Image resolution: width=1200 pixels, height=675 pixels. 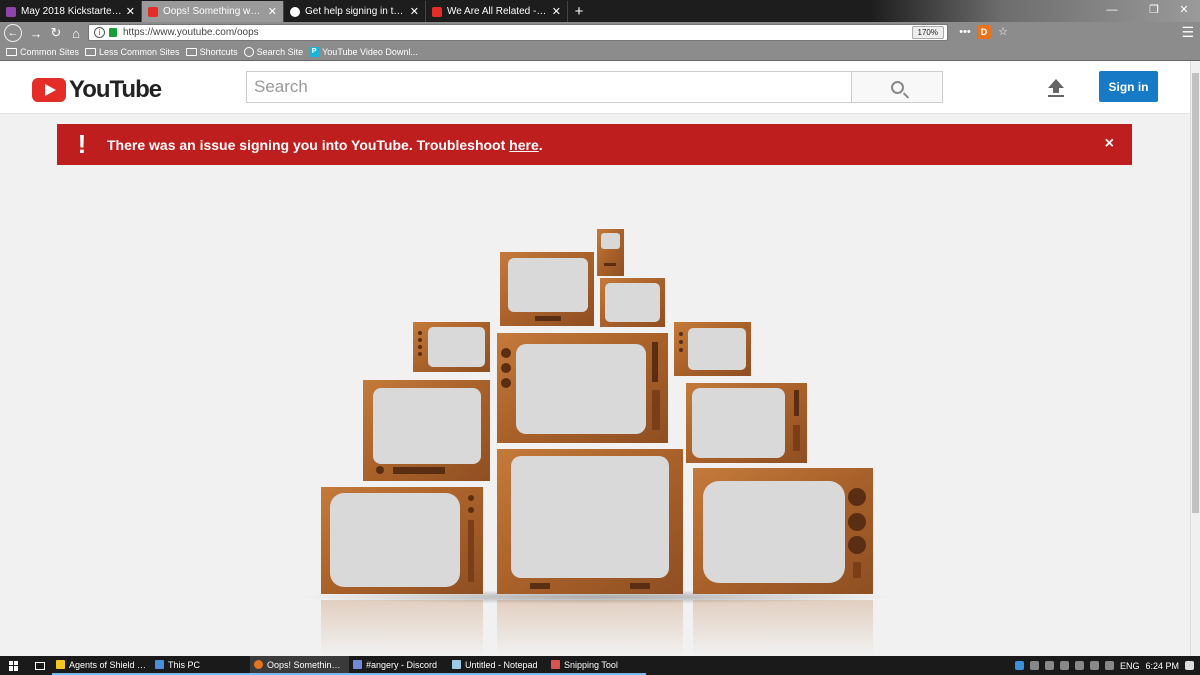 I want to click on clock: 6:24 PM, so click(x=1162, y=666).